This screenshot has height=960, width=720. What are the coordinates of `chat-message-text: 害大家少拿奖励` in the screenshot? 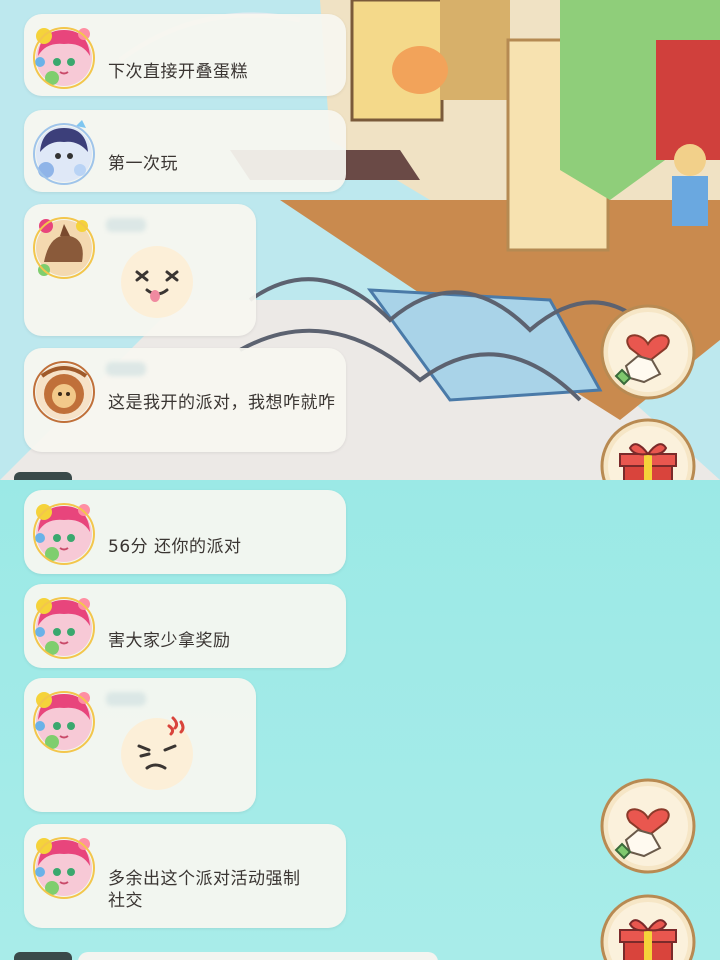 It's located at (169, 641).